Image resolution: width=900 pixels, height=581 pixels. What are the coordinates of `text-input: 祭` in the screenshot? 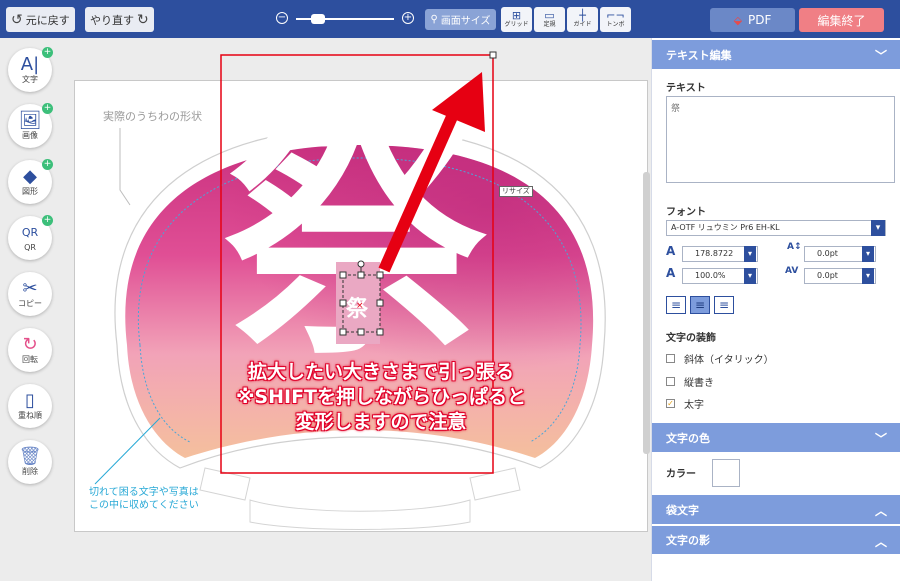 It's located at (780, 139).